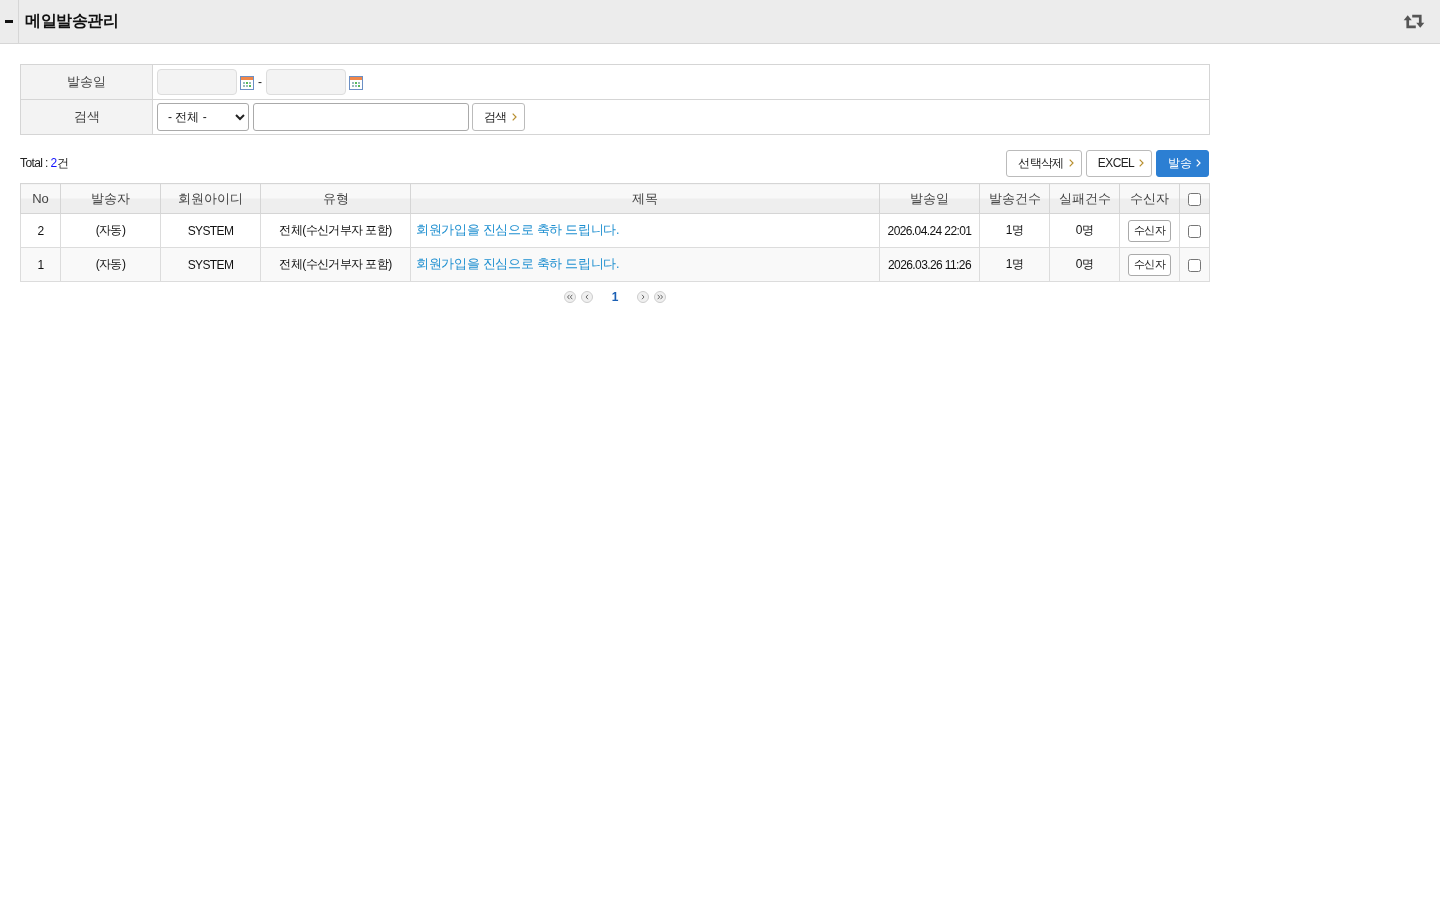 The image size is (1440, 900). I want to click on page-title: 메일발송관리, so click(71, 21).